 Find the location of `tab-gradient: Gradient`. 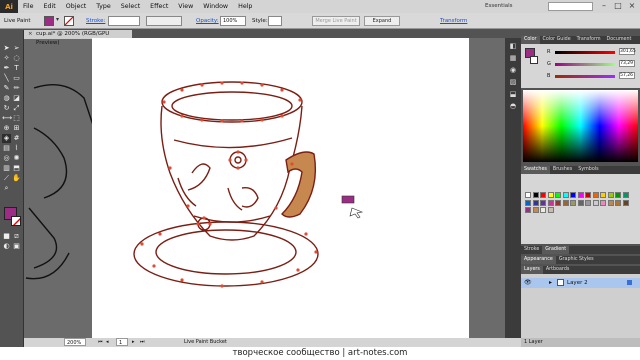

tab-gradient: Gradient is located at coordinates (556, 250).